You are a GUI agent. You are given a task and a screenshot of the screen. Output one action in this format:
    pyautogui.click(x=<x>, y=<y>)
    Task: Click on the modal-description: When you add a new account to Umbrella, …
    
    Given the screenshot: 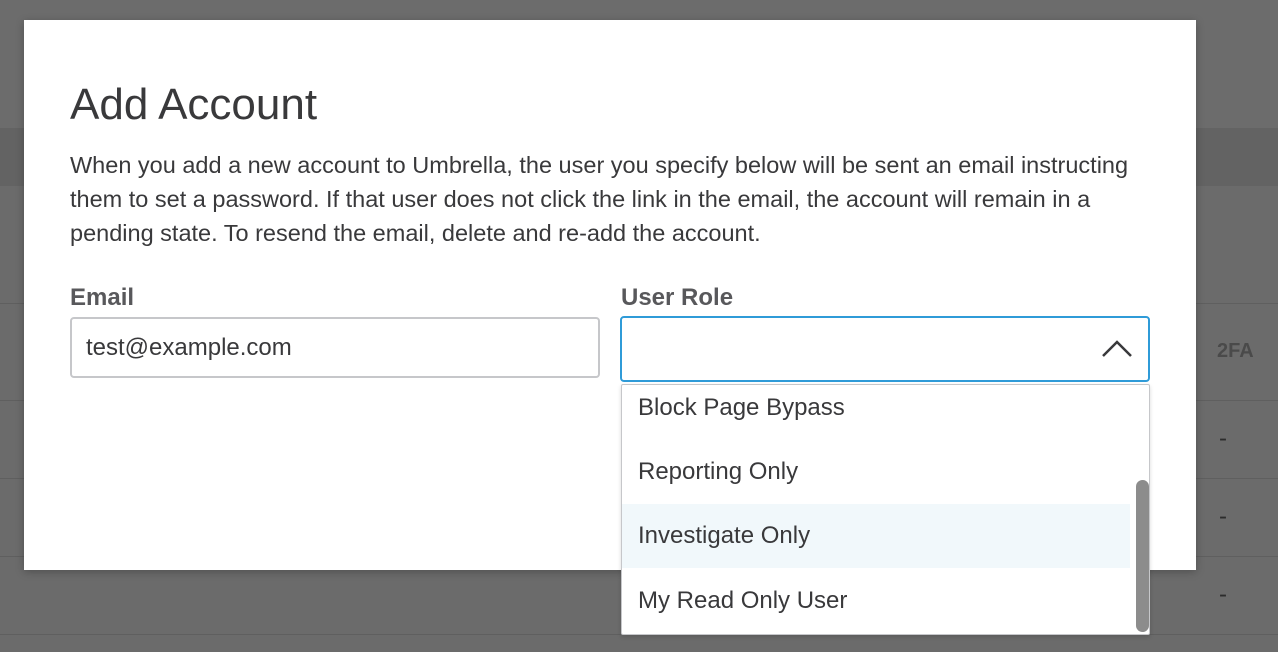 What is the action you would take?
    pyautogui.click(x=599, y=199)
    